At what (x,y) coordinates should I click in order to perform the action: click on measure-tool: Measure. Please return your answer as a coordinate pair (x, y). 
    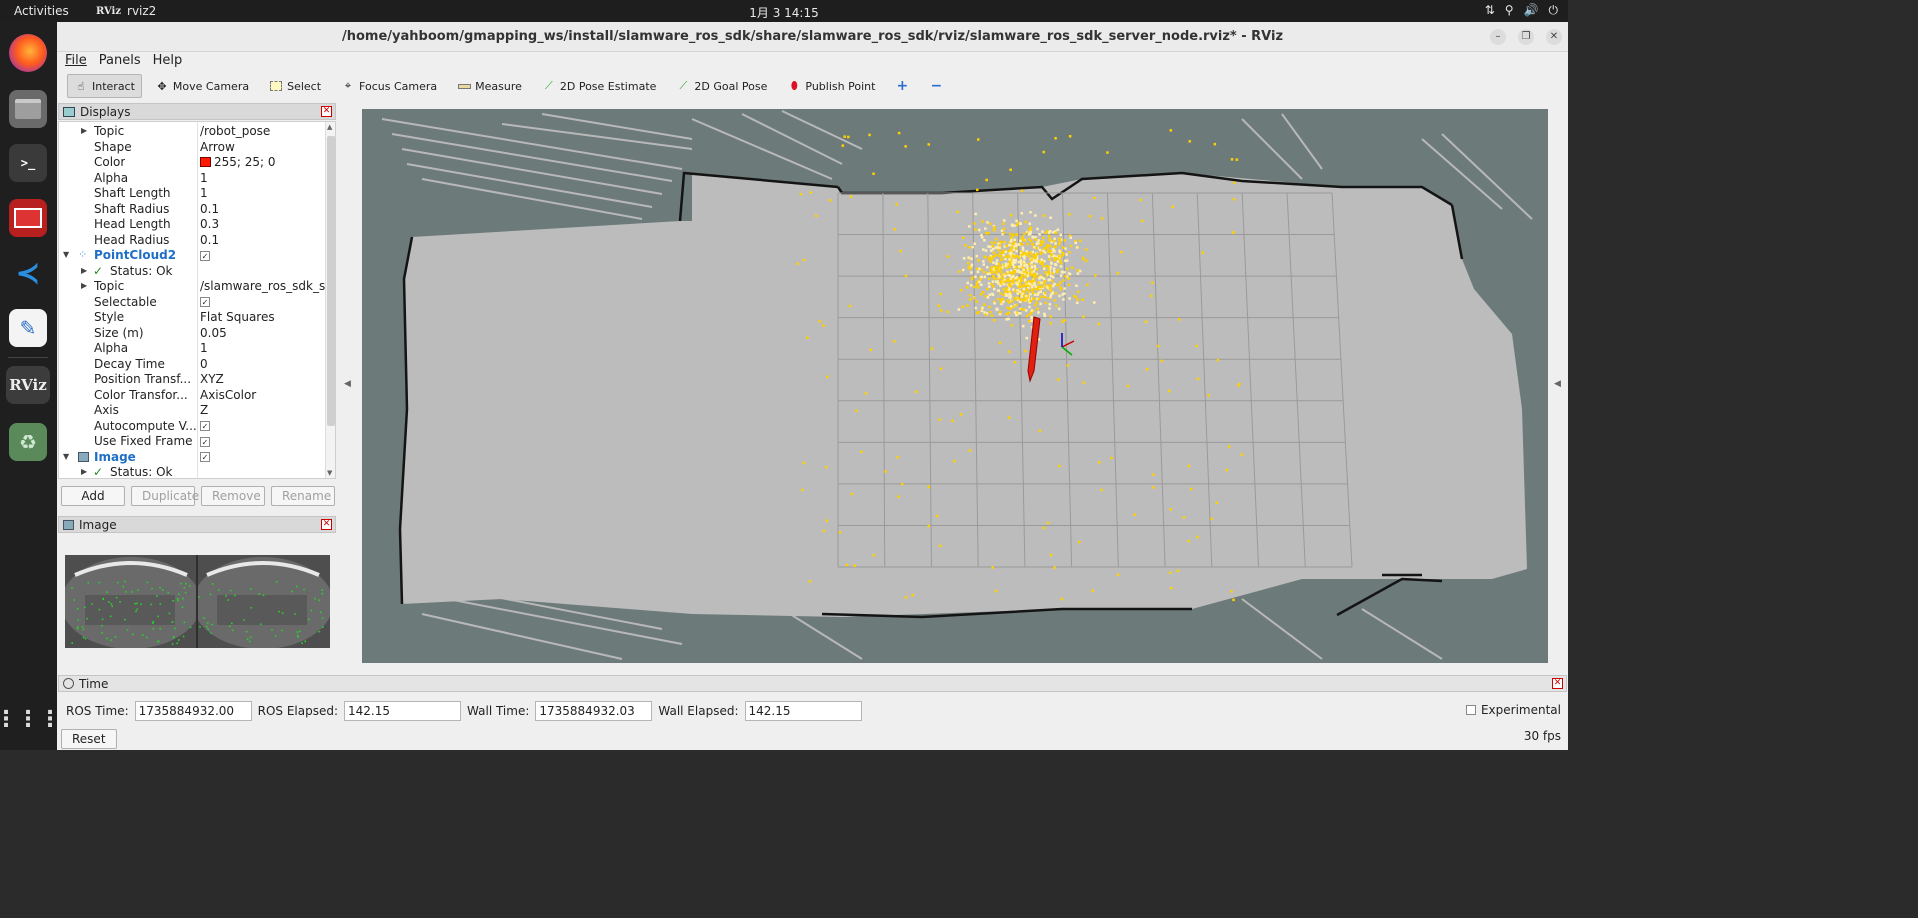
    Looking at the image, I should click on (489, 86).